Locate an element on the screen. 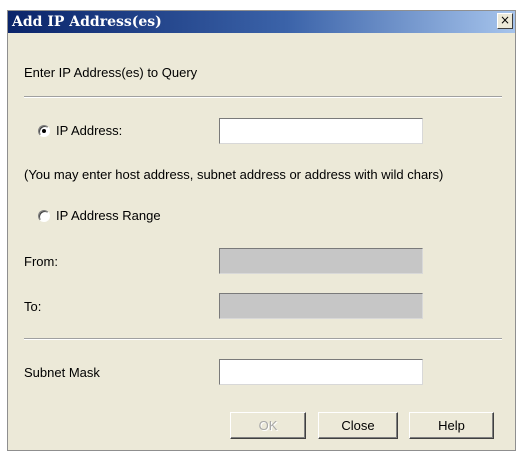 This screenshot has height=455, width=519. from-input is located at coordinates (321, 261).